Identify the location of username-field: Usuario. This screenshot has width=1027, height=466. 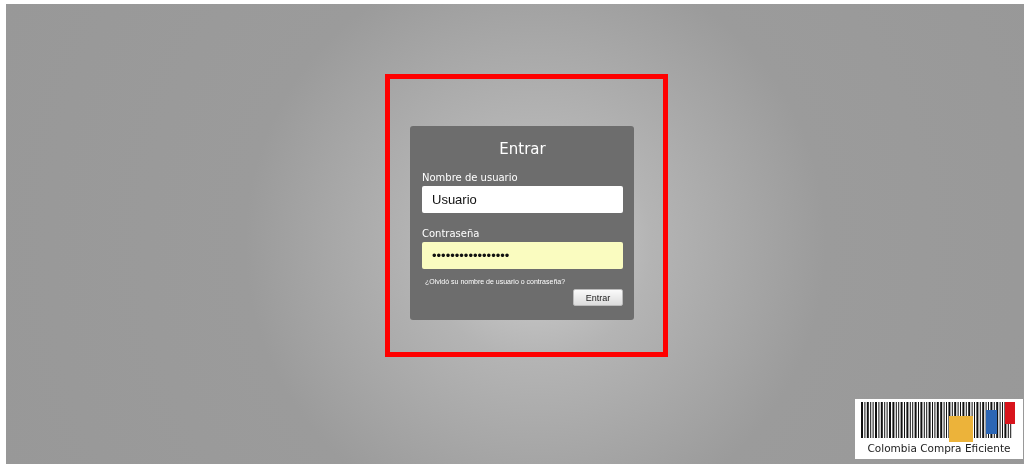
(522, 199).